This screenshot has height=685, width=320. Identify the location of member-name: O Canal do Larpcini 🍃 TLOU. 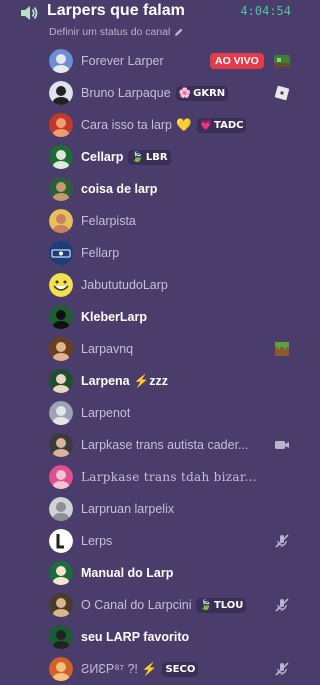
(164, 605).